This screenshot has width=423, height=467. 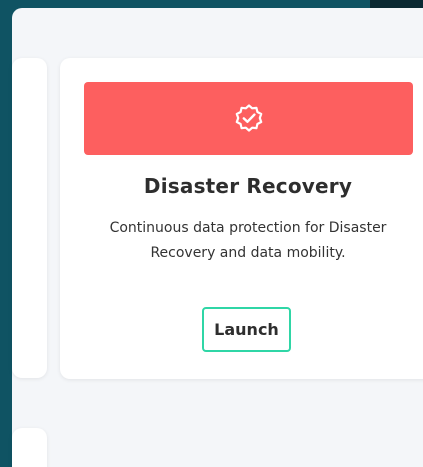 I want to click on verified-badge-icon, so click(x=249, y=119).